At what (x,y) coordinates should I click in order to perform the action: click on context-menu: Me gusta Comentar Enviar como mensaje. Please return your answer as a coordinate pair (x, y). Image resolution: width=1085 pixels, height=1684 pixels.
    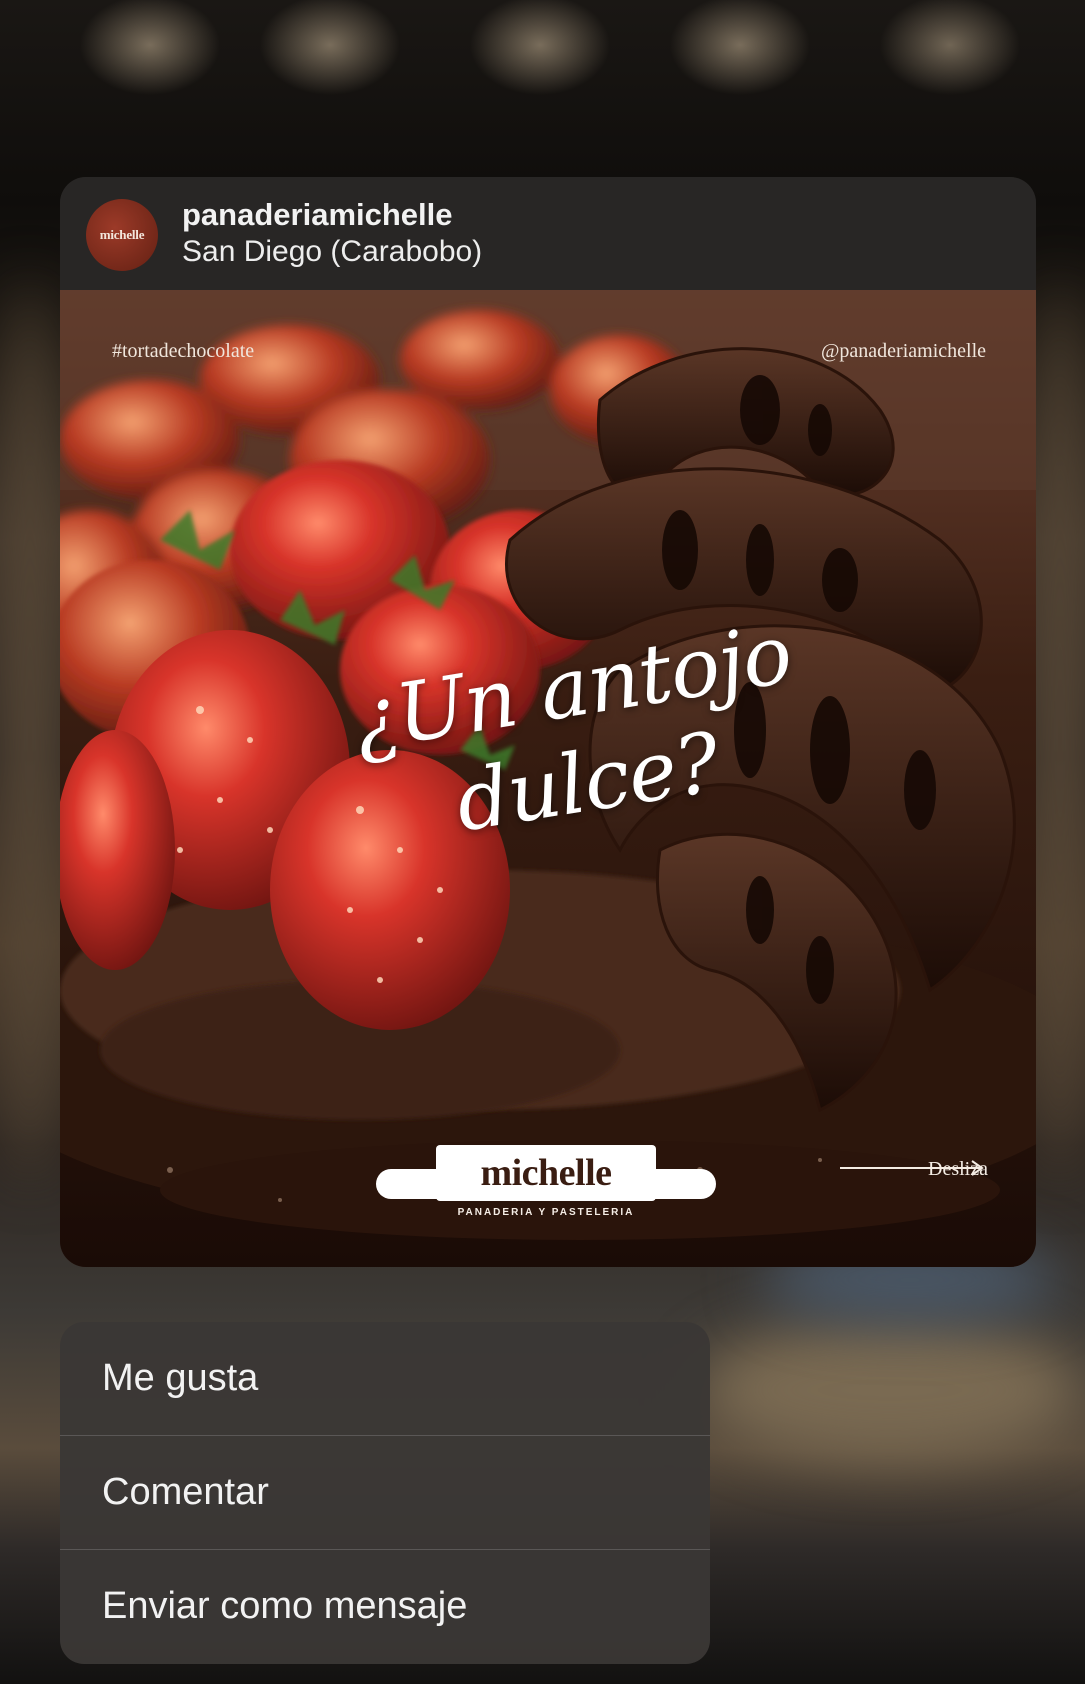
    Looking at the image, I should click on (385, 1493).